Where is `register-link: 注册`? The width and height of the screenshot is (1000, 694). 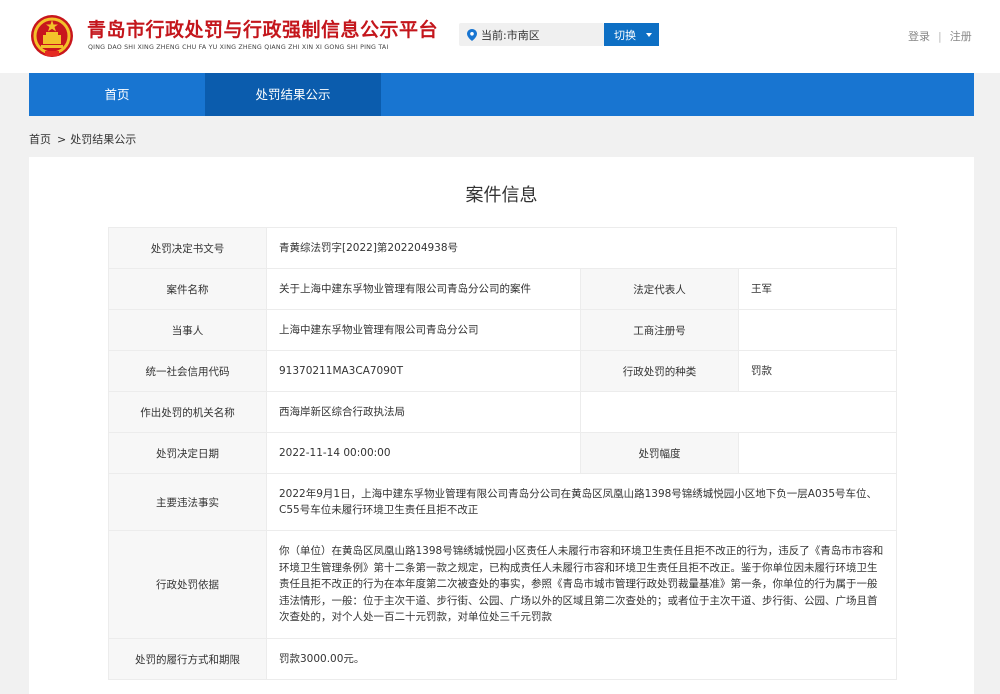 register-link: 注册 is located at coordinates (961, 36).